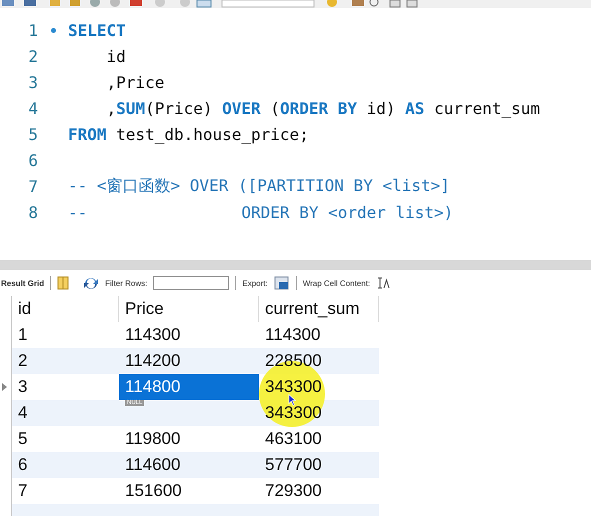  I want to click on line-number: 4, so click(32, 108).